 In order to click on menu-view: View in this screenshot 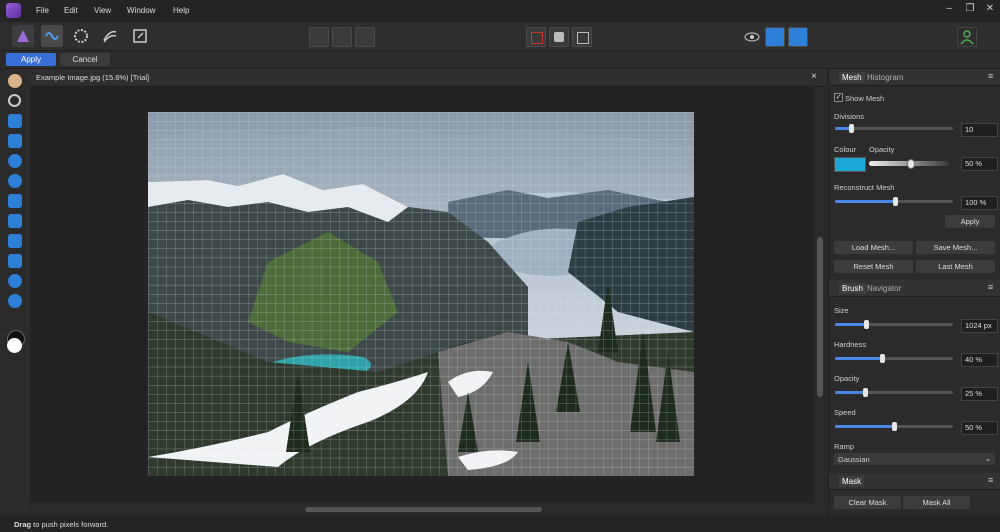, I will do `click(102, 10)`.